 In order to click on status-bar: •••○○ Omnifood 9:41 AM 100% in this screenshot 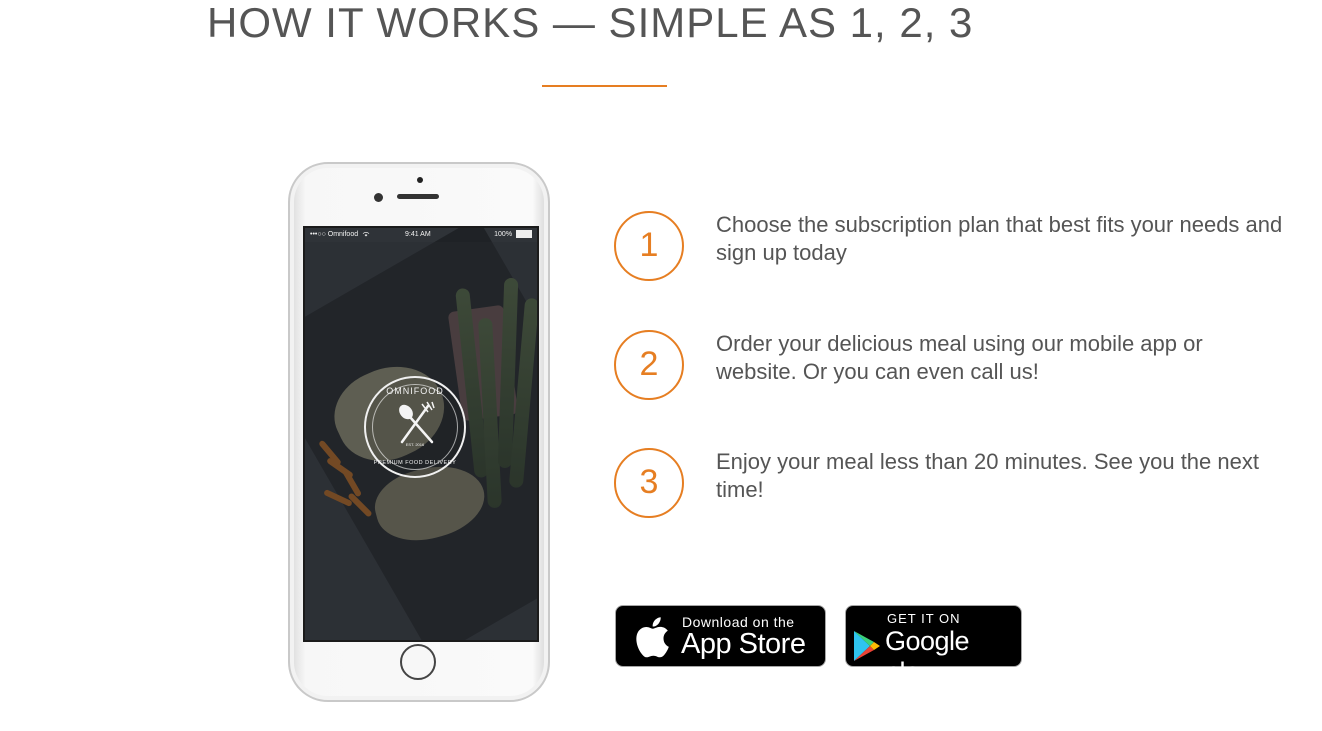, I will do `click(421, 235)`.